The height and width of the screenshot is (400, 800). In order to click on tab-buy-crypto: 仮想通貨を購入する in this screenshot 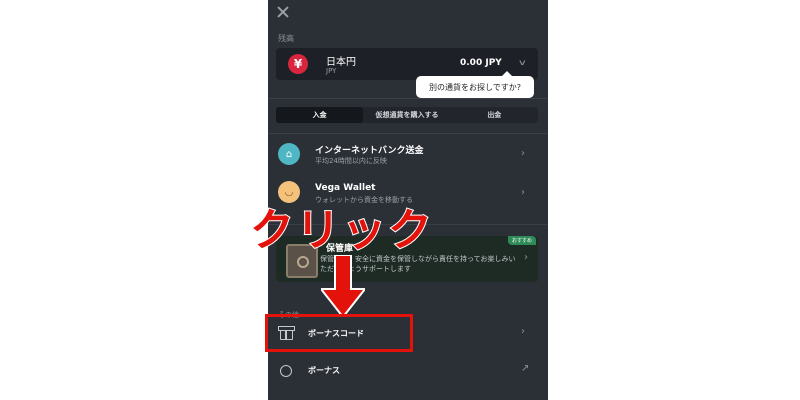, I will do `click(406, 115)`.